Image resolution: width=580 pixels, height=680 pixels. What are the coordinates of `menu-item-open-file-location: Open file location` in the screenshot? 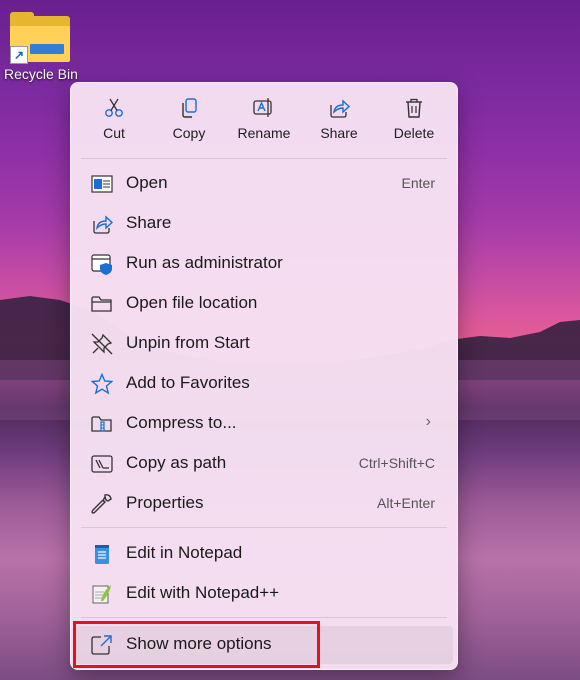 It's located at (264, 303).